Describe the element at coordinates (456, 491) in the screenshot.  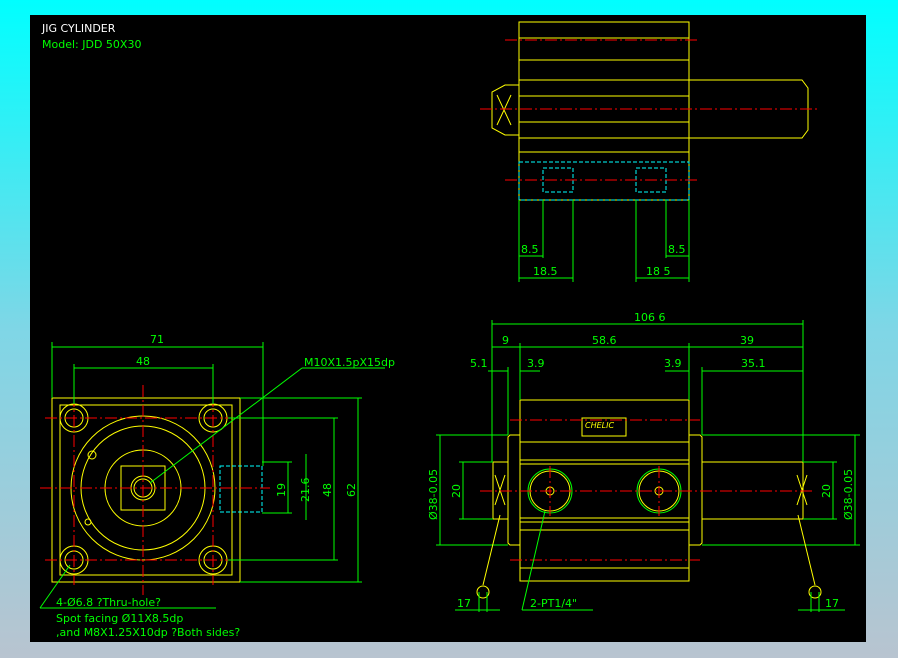
I see `dim-20-left: 20` at that location.